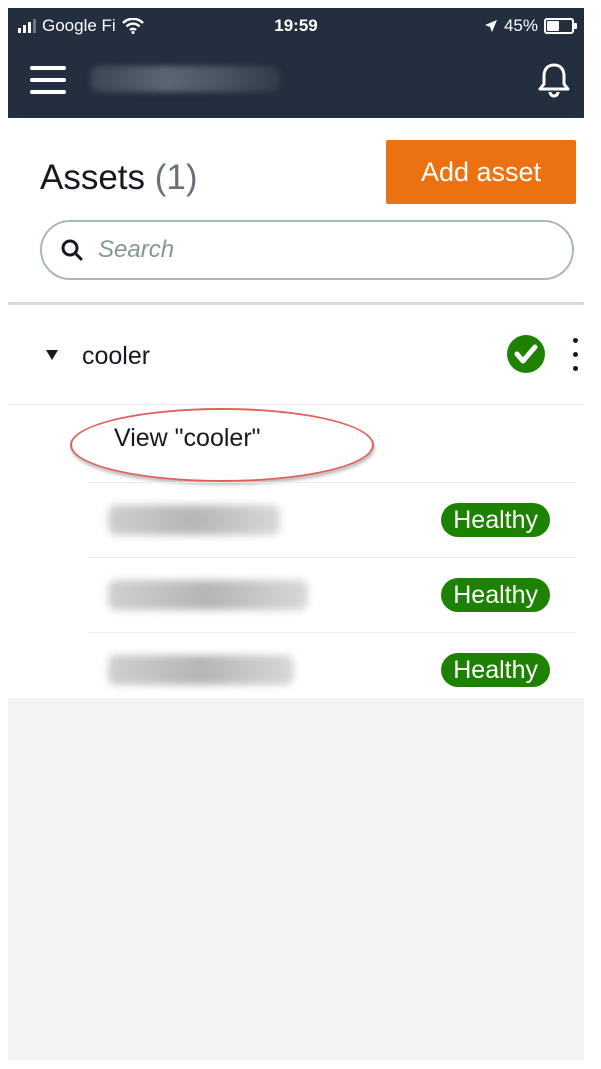  Describe the element at coordinates (481, 172) in the screenshot. I see `add-asset-button: Add asset` at that location.